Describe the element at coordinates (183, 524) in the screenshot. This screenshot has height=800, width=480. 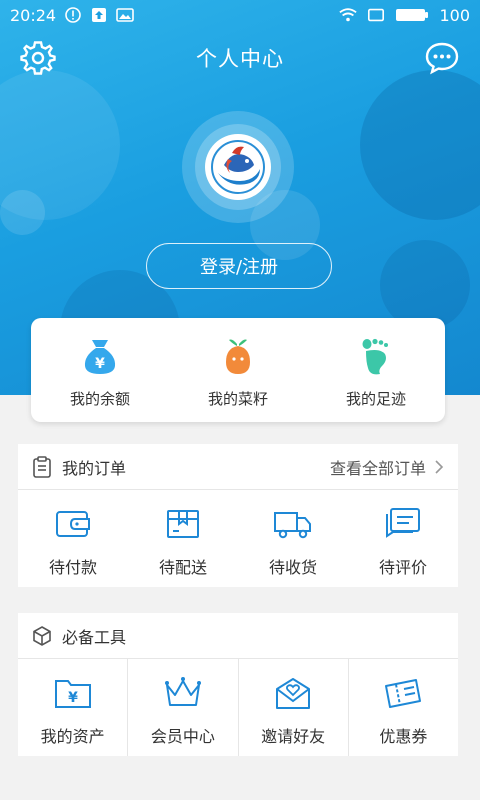
I see `package-icon` at that location.